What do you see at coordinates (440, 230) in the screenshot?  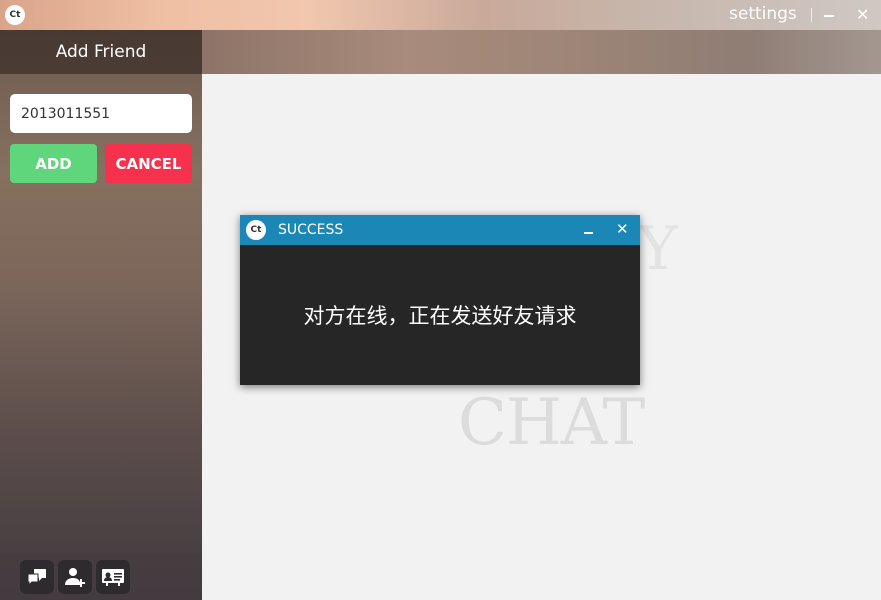 I see `dialog-title-bar: Ct SUCCESS ✕` at bounding box center [440, 230].